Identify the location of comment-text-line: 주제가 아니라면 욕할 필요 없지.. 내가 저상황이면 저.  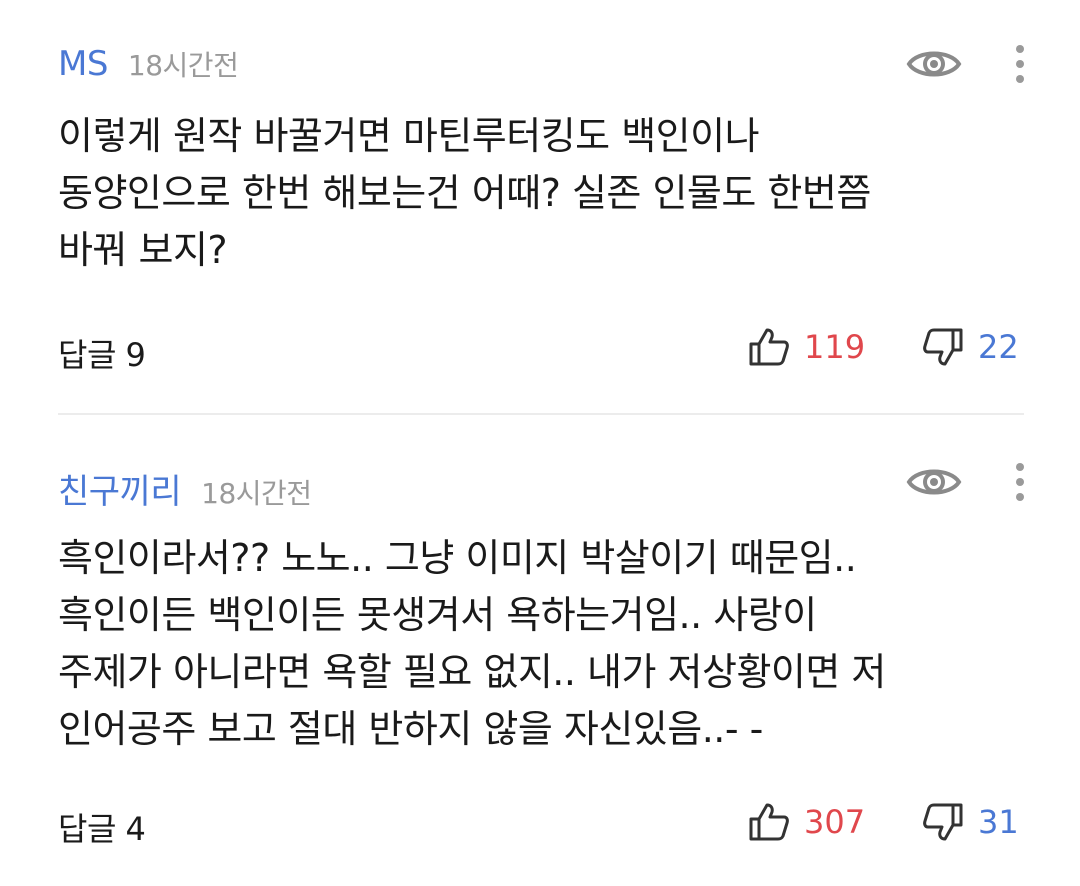
(472, 672).